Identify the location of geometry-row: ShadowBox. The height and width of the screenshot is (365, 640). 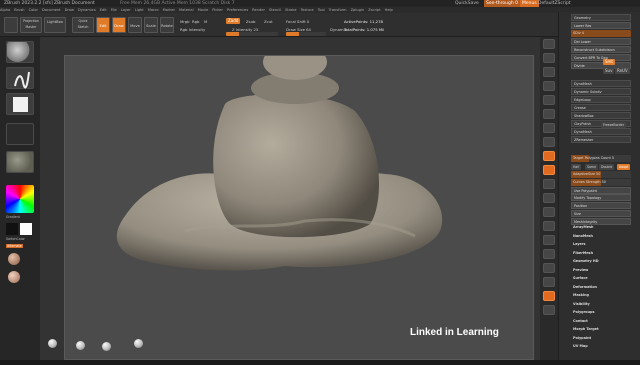
(601, 115).